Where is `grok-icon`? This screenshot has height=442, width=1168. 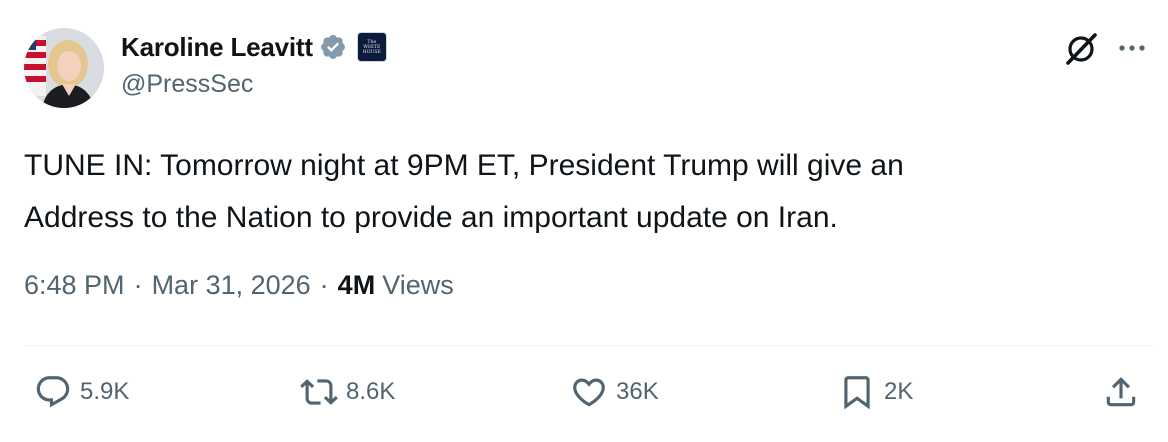 grok-icon is located at coordinates (1082, 48).